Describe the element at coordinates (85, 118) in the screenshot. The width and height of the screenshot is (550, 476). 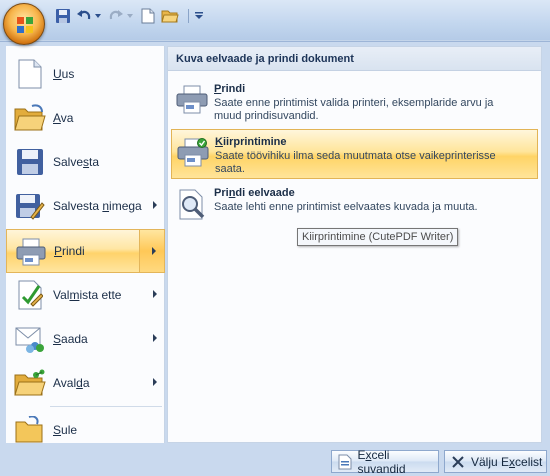
I see `menu-item-open: Ava` at that location.